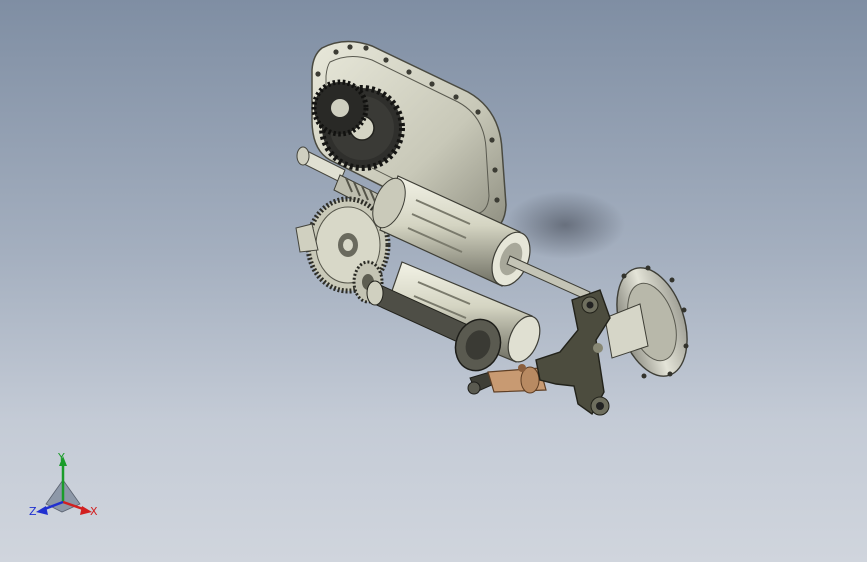 This screenshot has width=867, height=562. What do you see at coordinates (94, 511) in the screenshot?
I see `x-axis-label: X` at bounding box center [94, 511].